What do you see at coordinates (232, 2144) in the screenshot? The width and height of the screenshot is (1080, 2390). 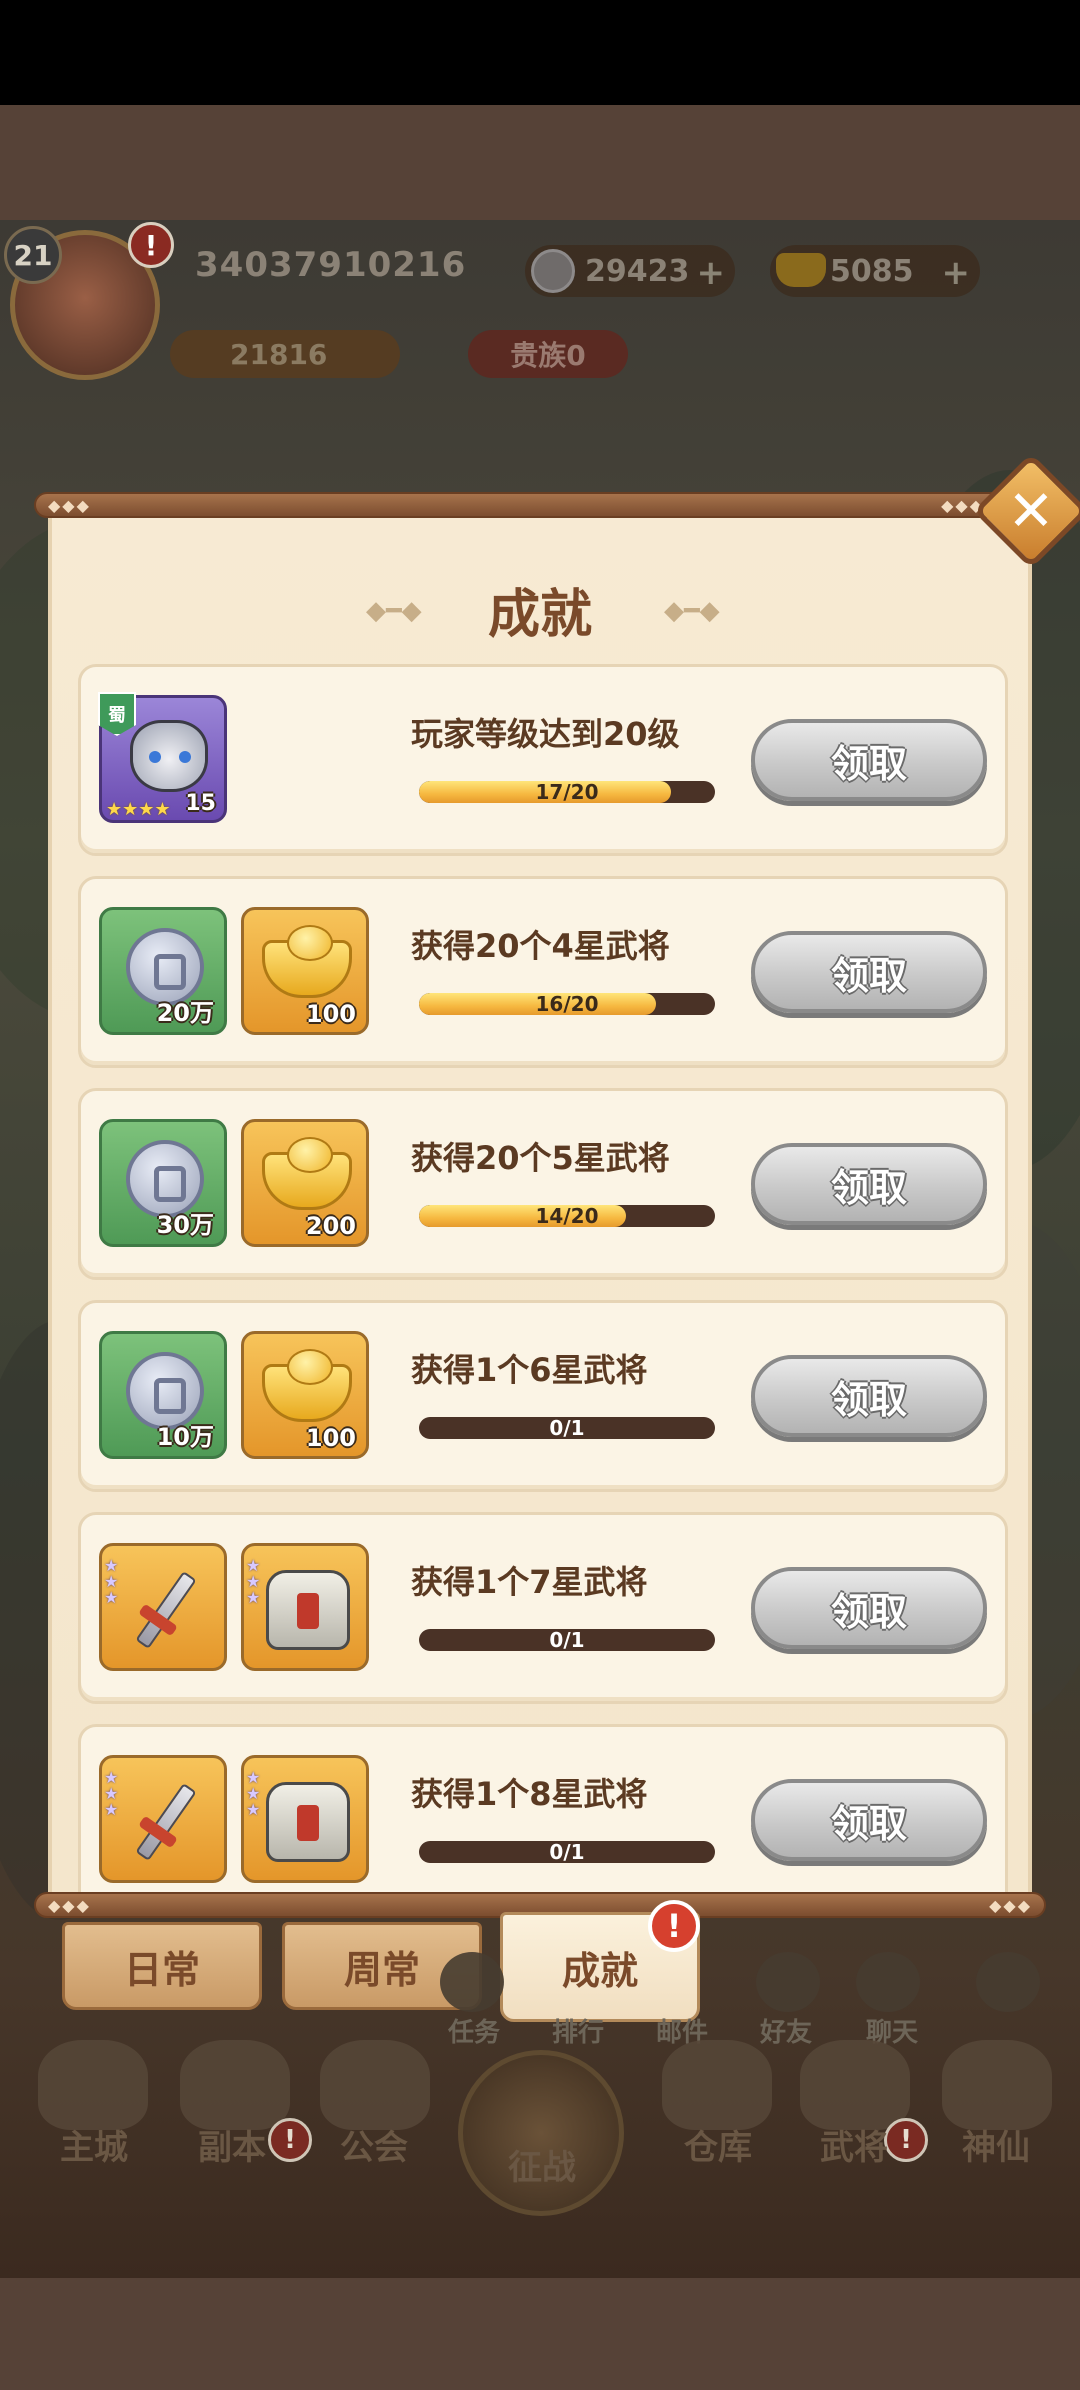 I see `nav-dungeon: 副本` at bounding box center [232, 2144].